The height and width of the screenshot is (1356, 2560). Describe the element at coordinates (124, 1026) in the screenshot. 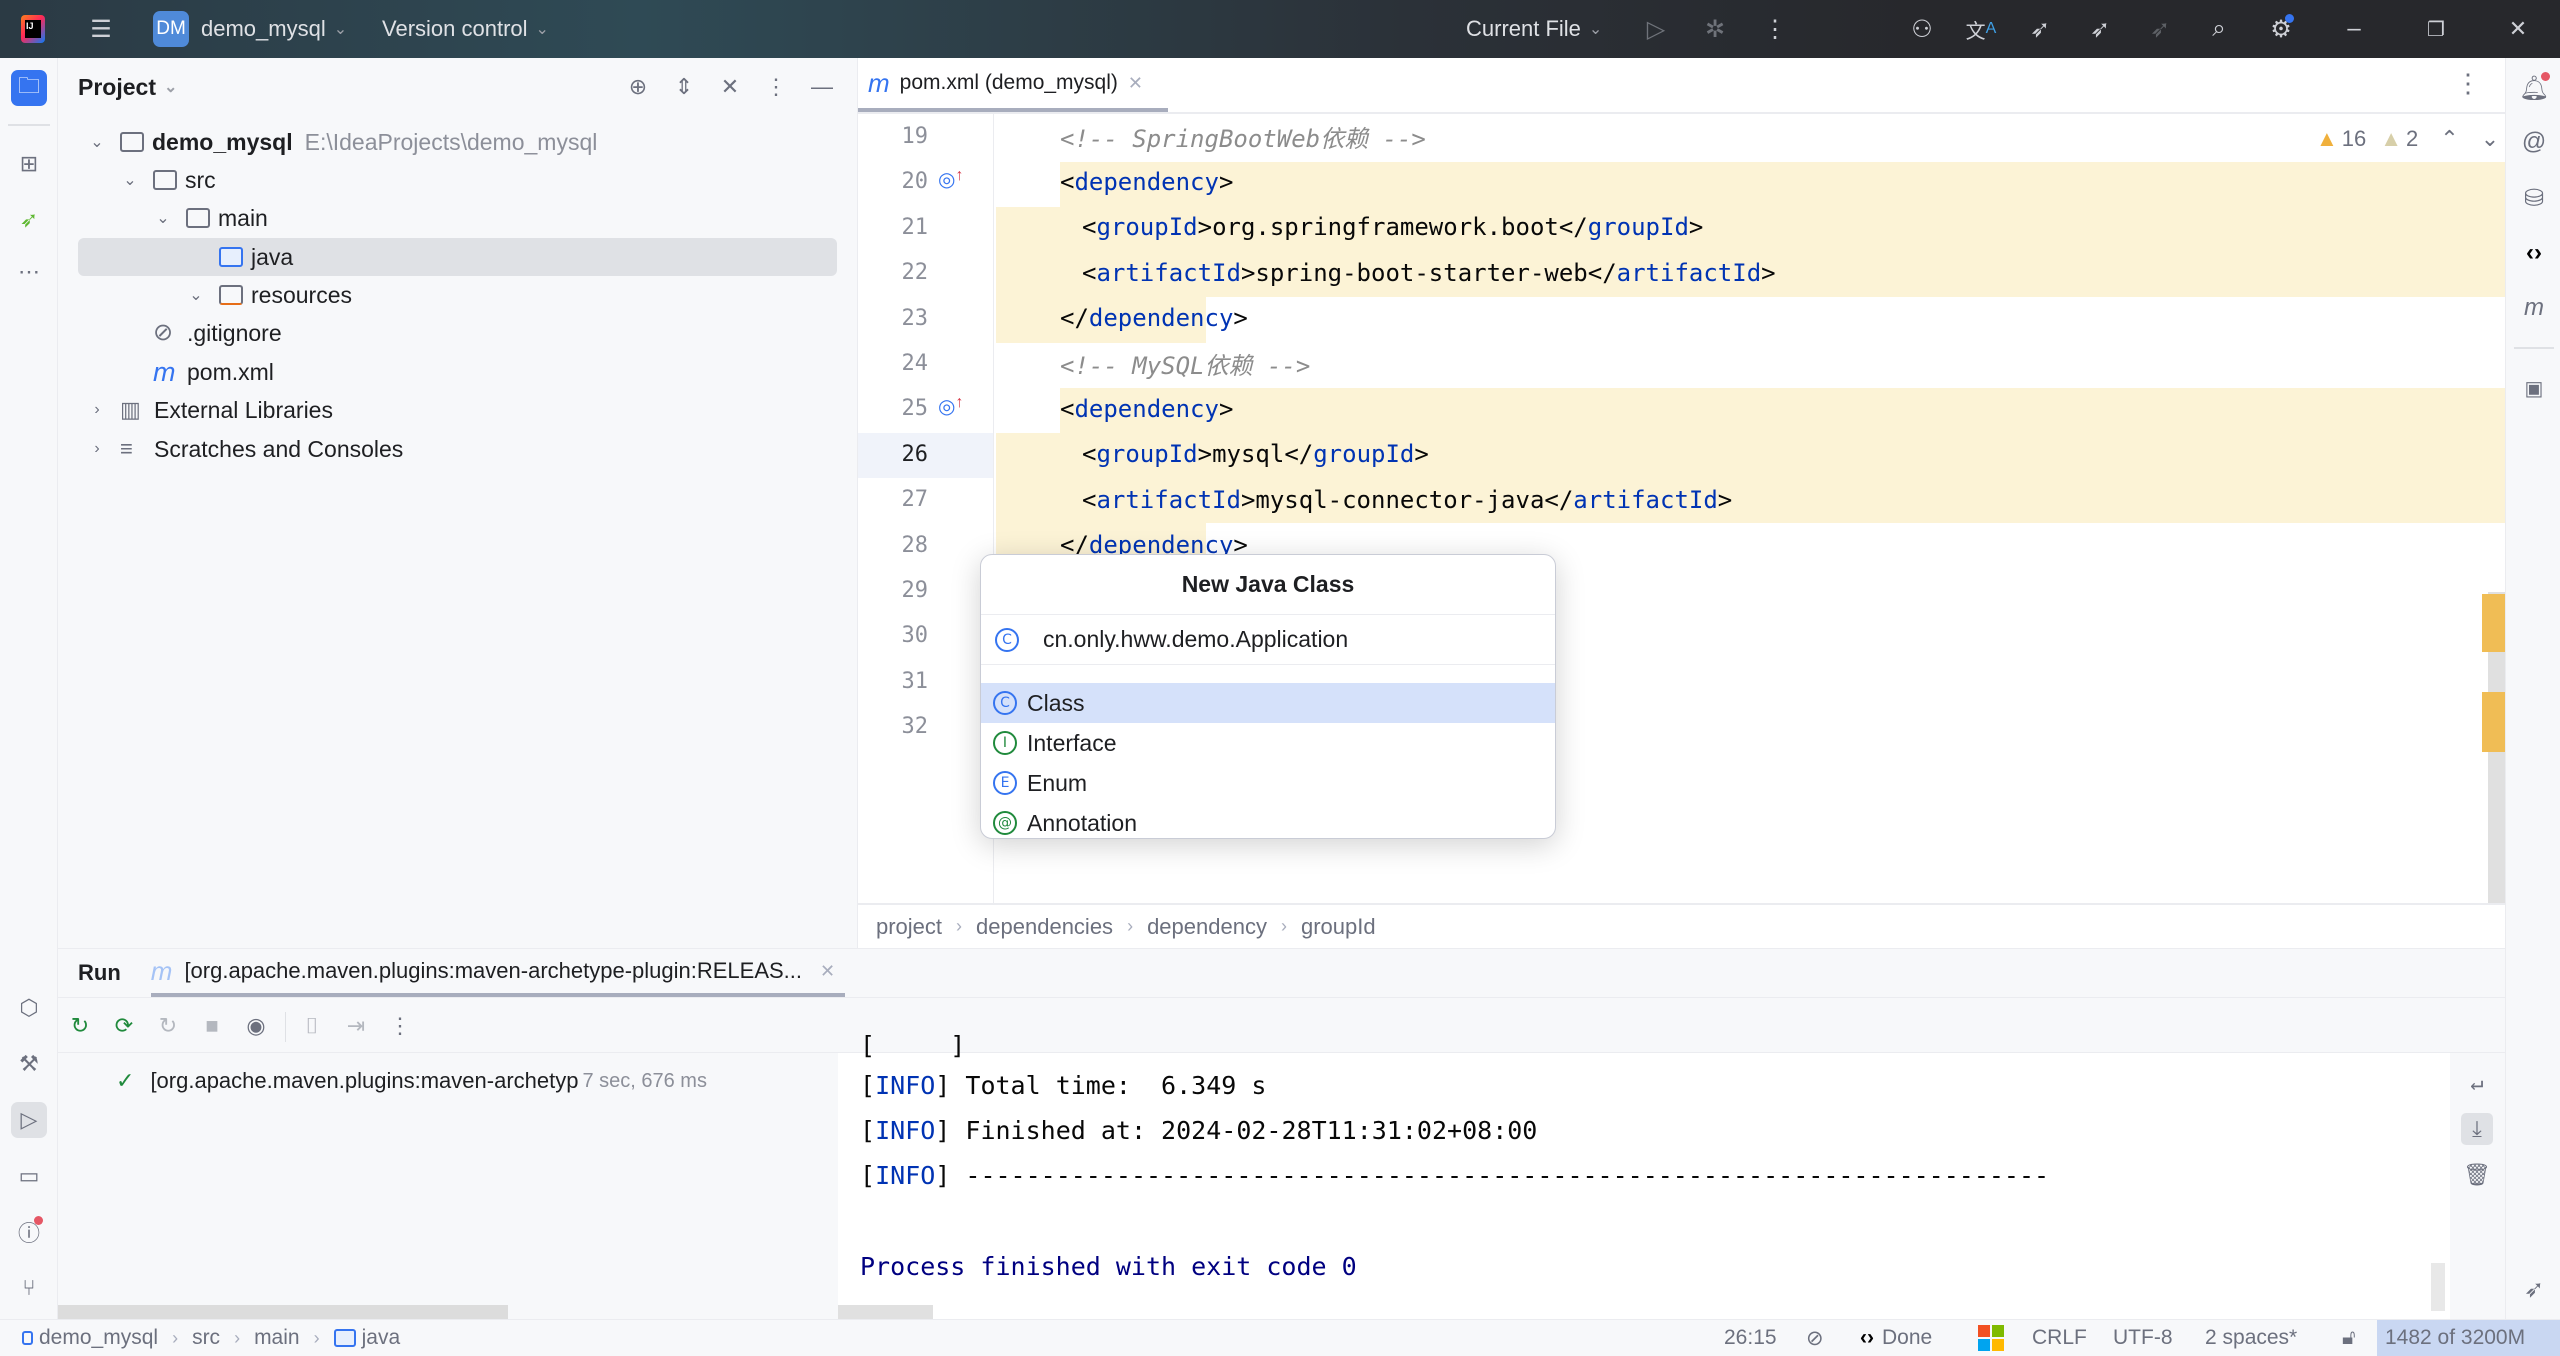

I see `rerun-failed-icon: ⟳` at that location.